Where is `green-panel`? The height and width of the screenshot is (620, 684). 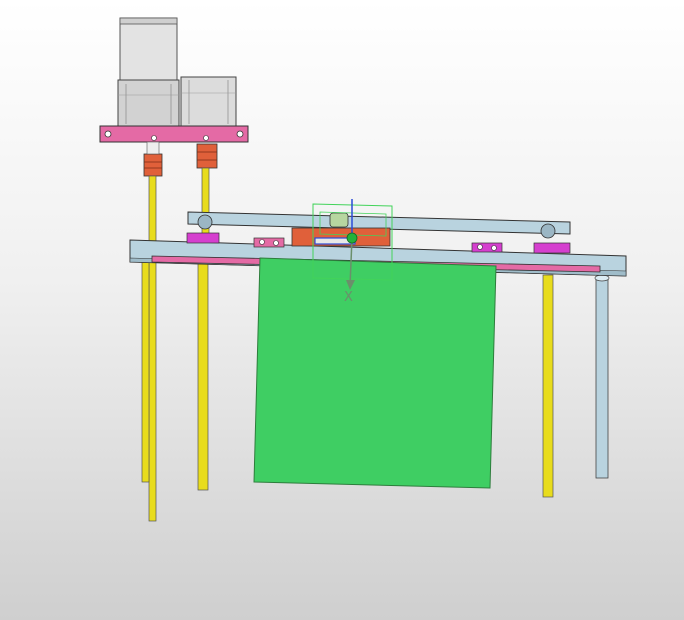 green-panel is located at coordinates (375, 373).